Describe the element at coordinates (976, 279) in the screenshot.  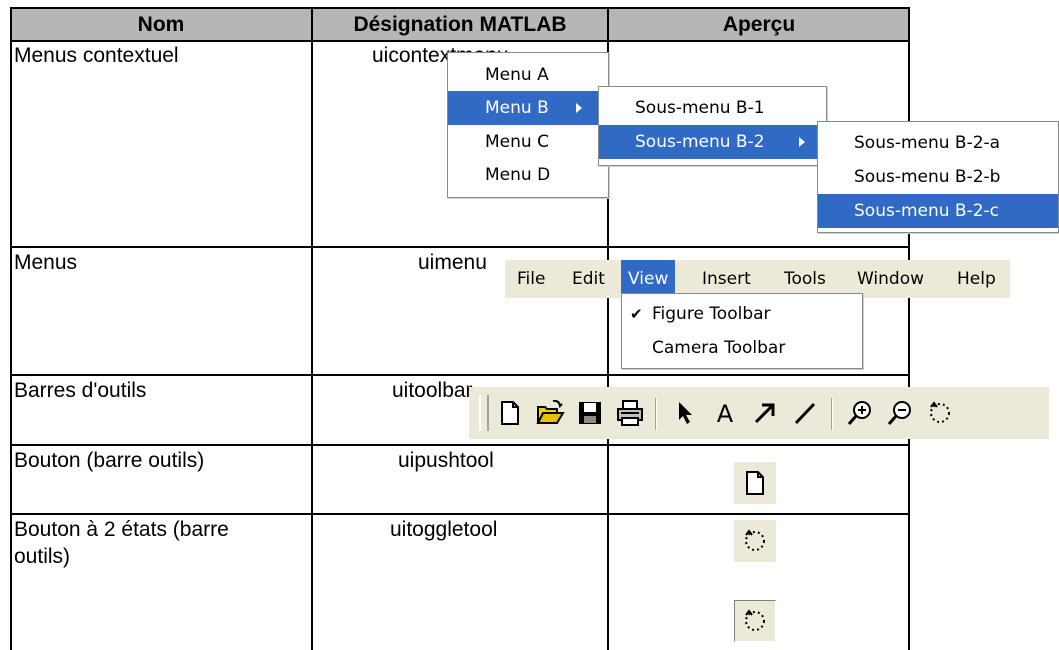
I see `menu-help: Help` at that location.